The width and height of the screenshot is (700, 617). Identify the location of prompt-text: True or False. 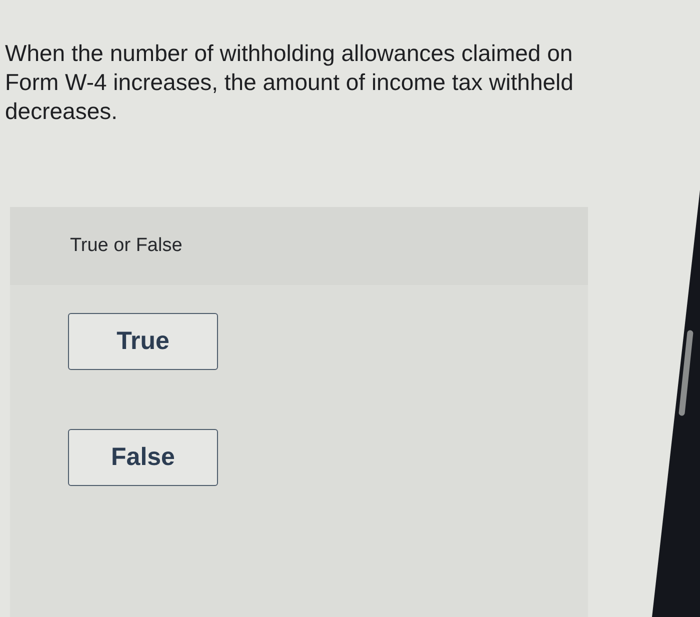
(126, 246).